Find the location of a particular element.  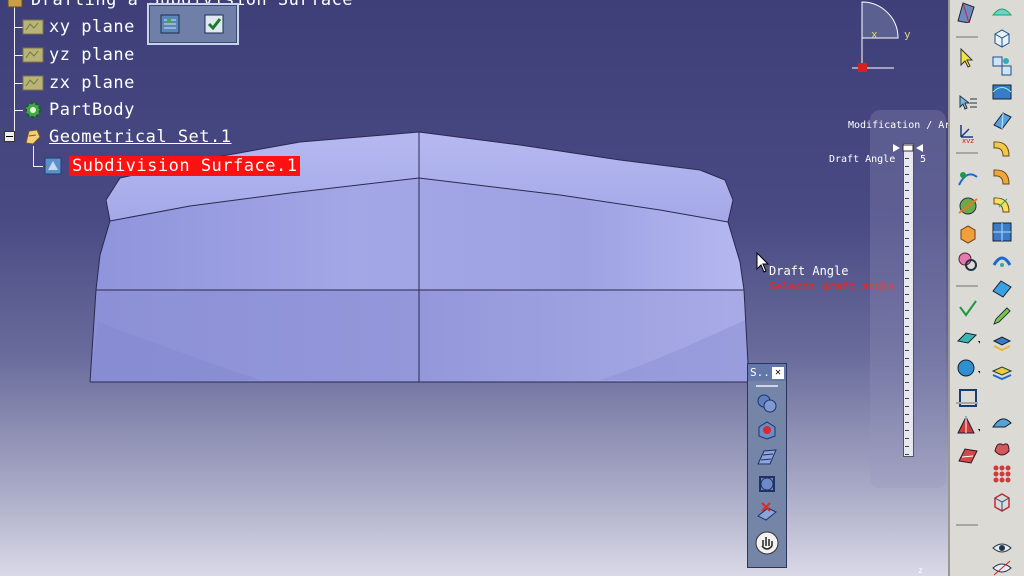

mouse-cursor-icon is located at coordinates (763, 262).